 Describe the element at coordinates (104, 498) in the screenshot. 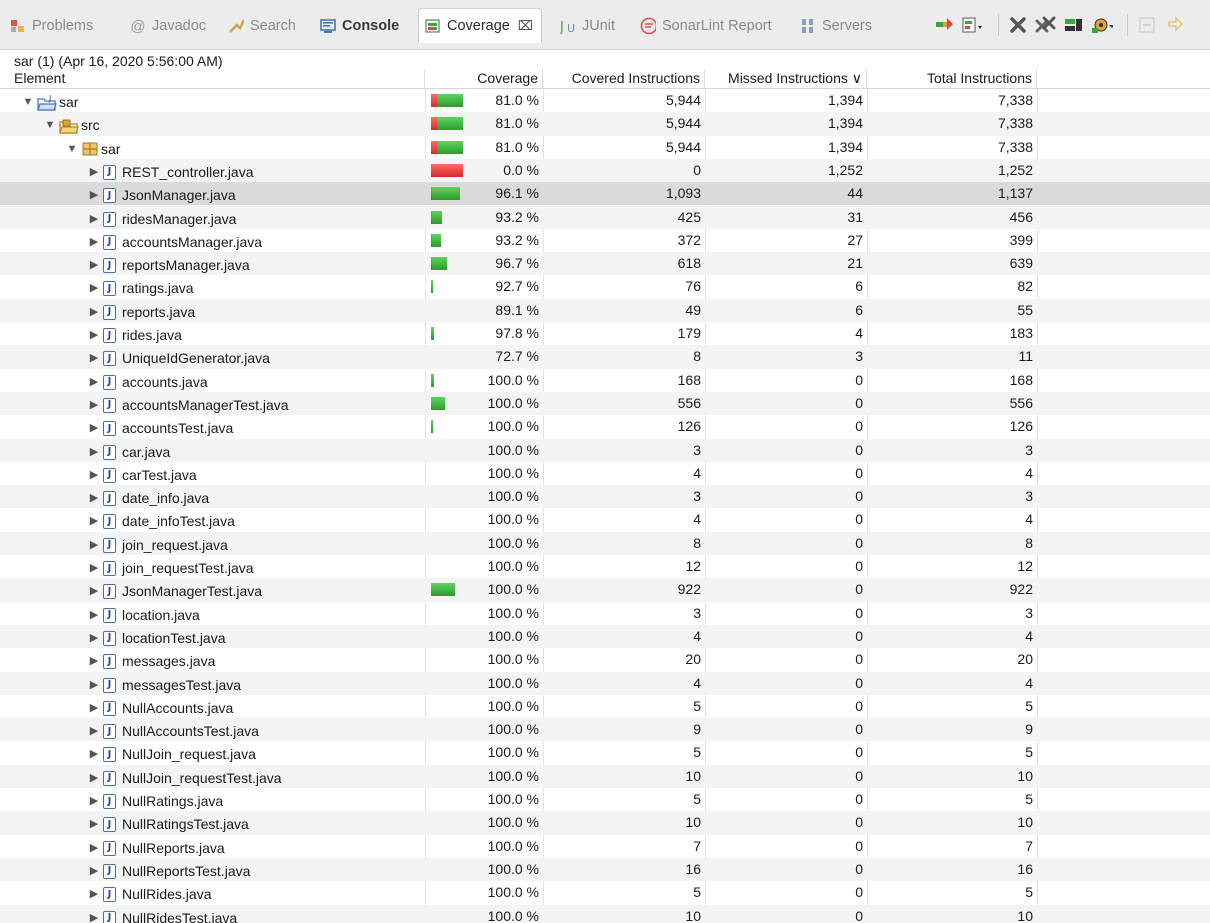

I see `element-label: ▶ Jdate_info.java` at that location.